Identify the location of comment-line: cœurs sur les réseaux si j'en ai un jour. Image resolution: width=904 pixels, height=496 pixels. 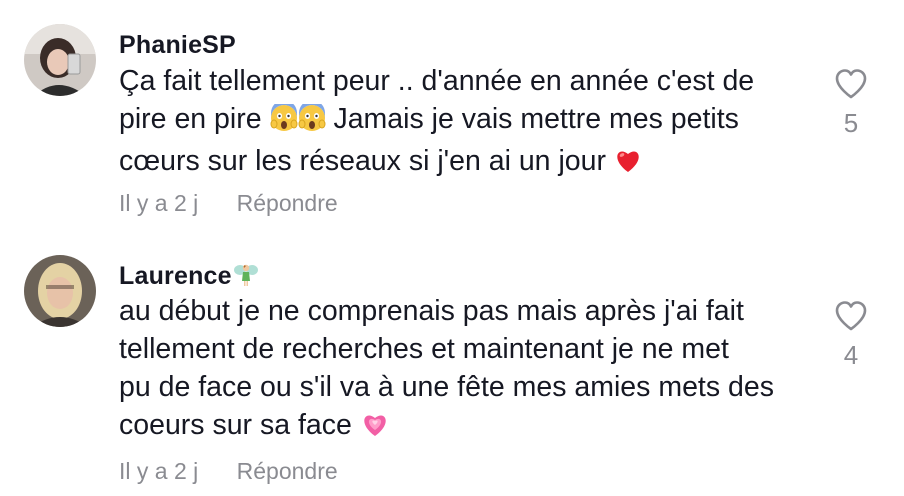
(469, 163).